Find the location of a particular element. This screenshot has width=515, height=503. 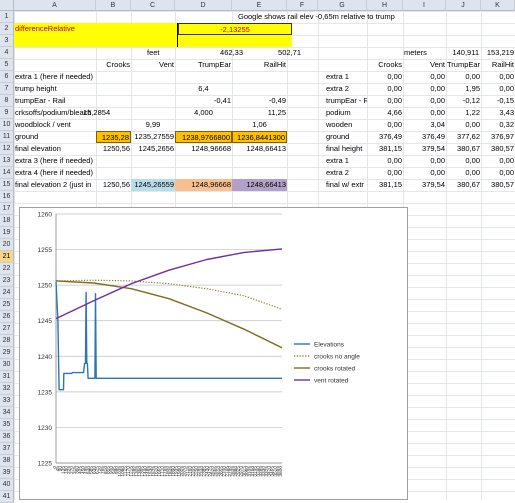

right-header-vent: Vent is located at coordinates (424, 65).